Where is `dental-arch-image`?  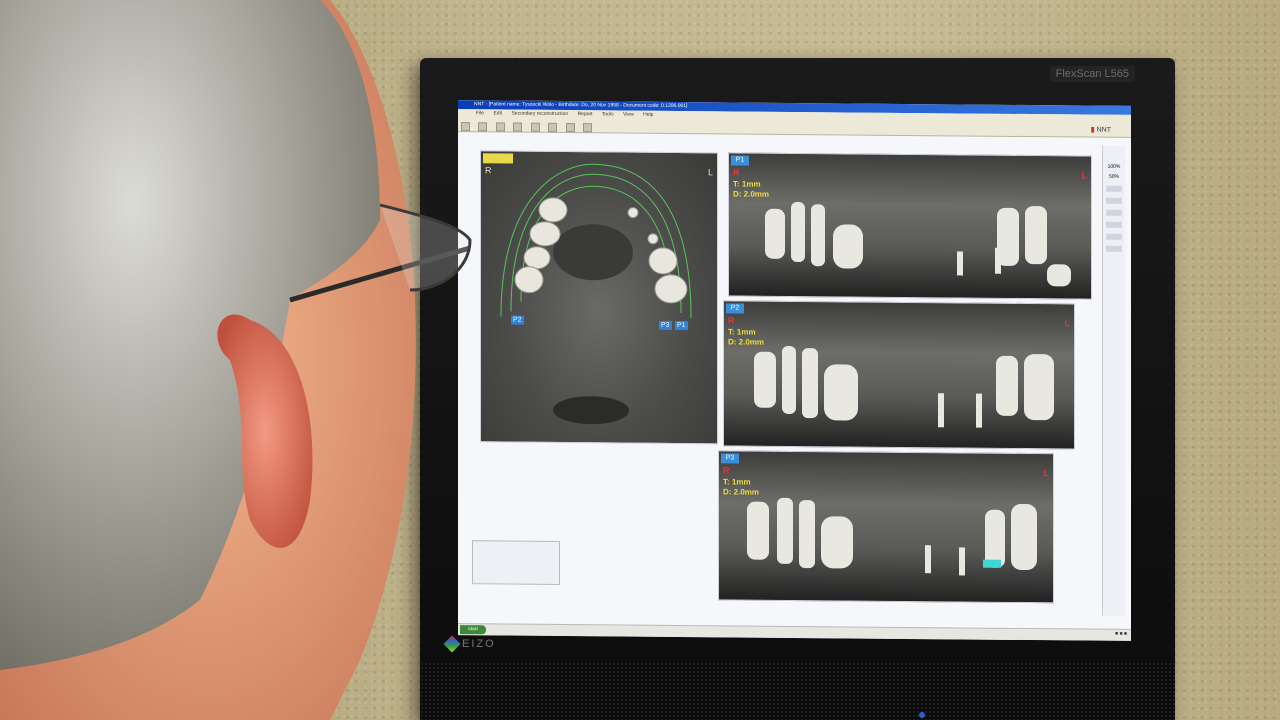
dental-arch-image is located at coordinates (596, 294).